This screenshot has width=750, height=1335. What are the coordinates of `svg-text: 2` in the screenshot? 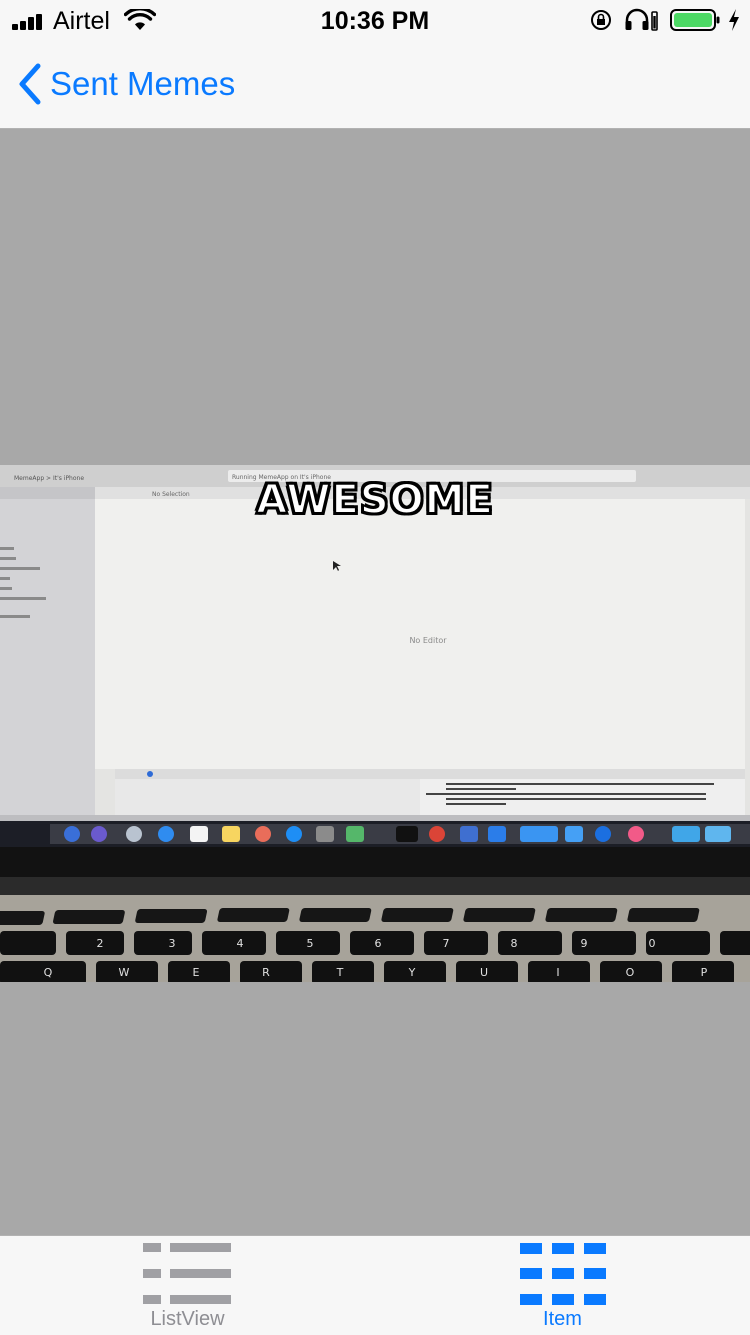 It's located at (100, 943).